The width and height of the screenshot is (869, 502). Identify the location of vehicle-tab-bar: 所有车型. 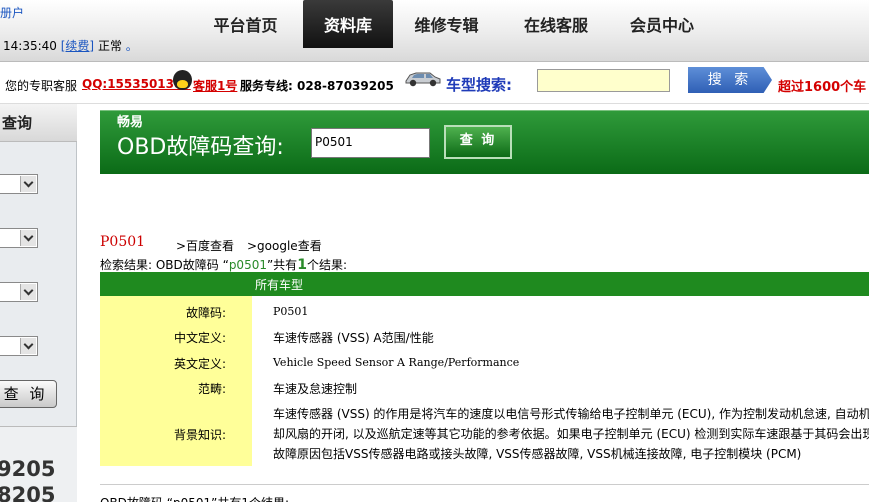
(484, 284).